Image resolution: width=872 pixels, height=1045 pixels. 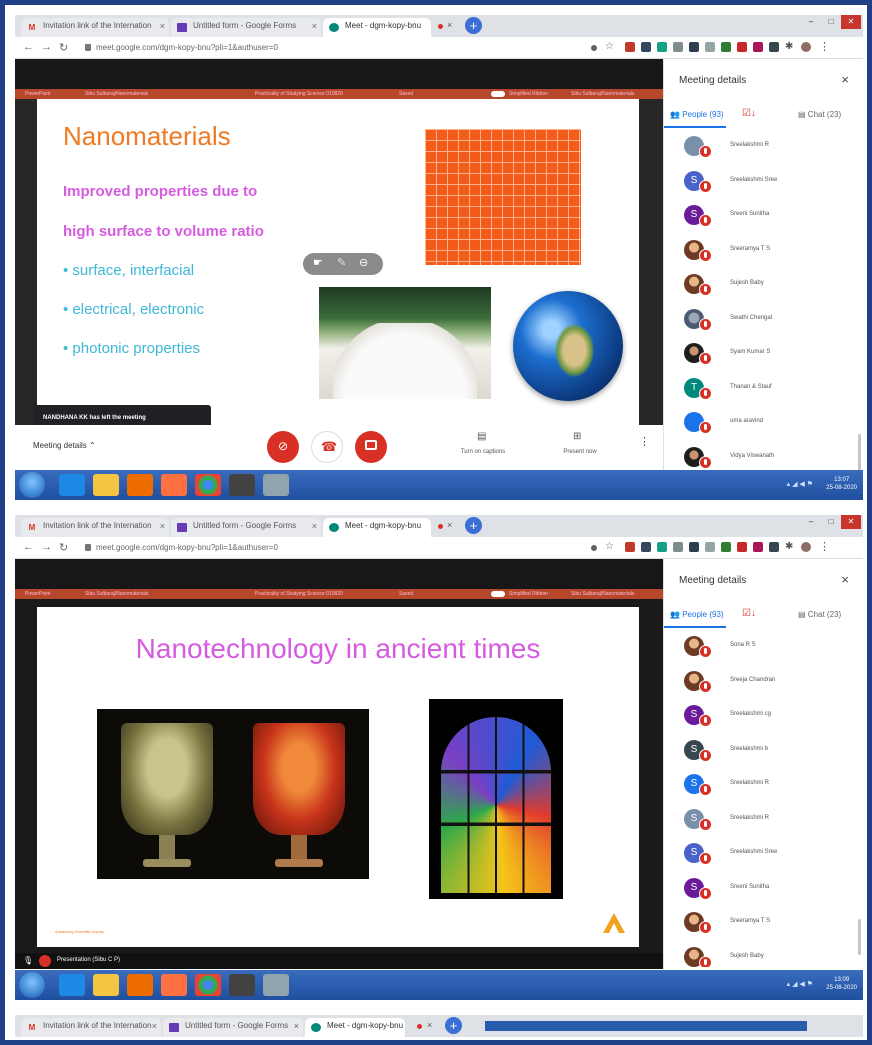 I want to click on puzzle-icon: ✱, so click(x=789, y=46).